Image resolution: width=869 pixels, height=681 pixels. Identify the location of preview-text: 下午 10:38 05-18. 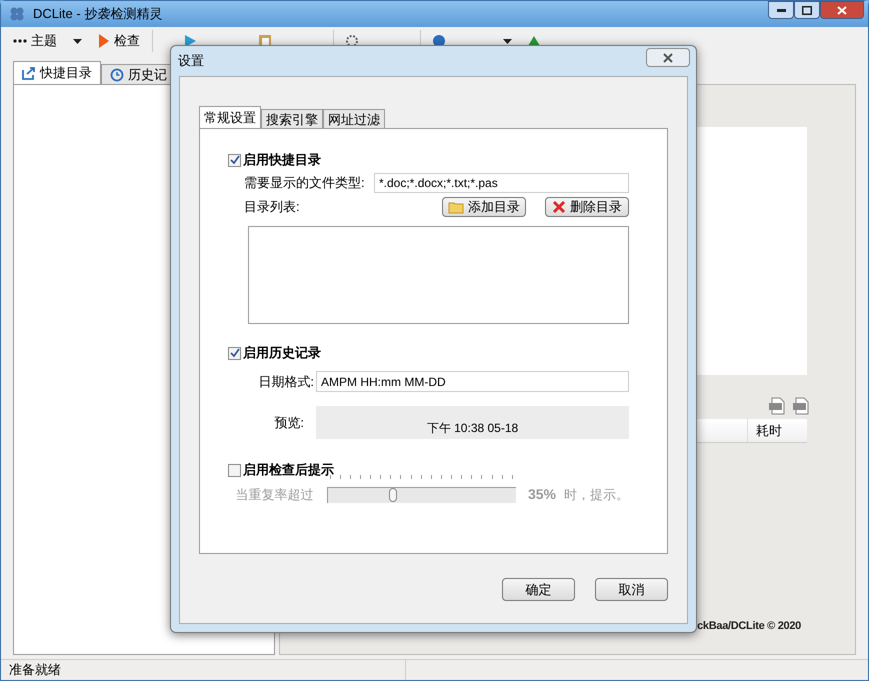
(472, 428).